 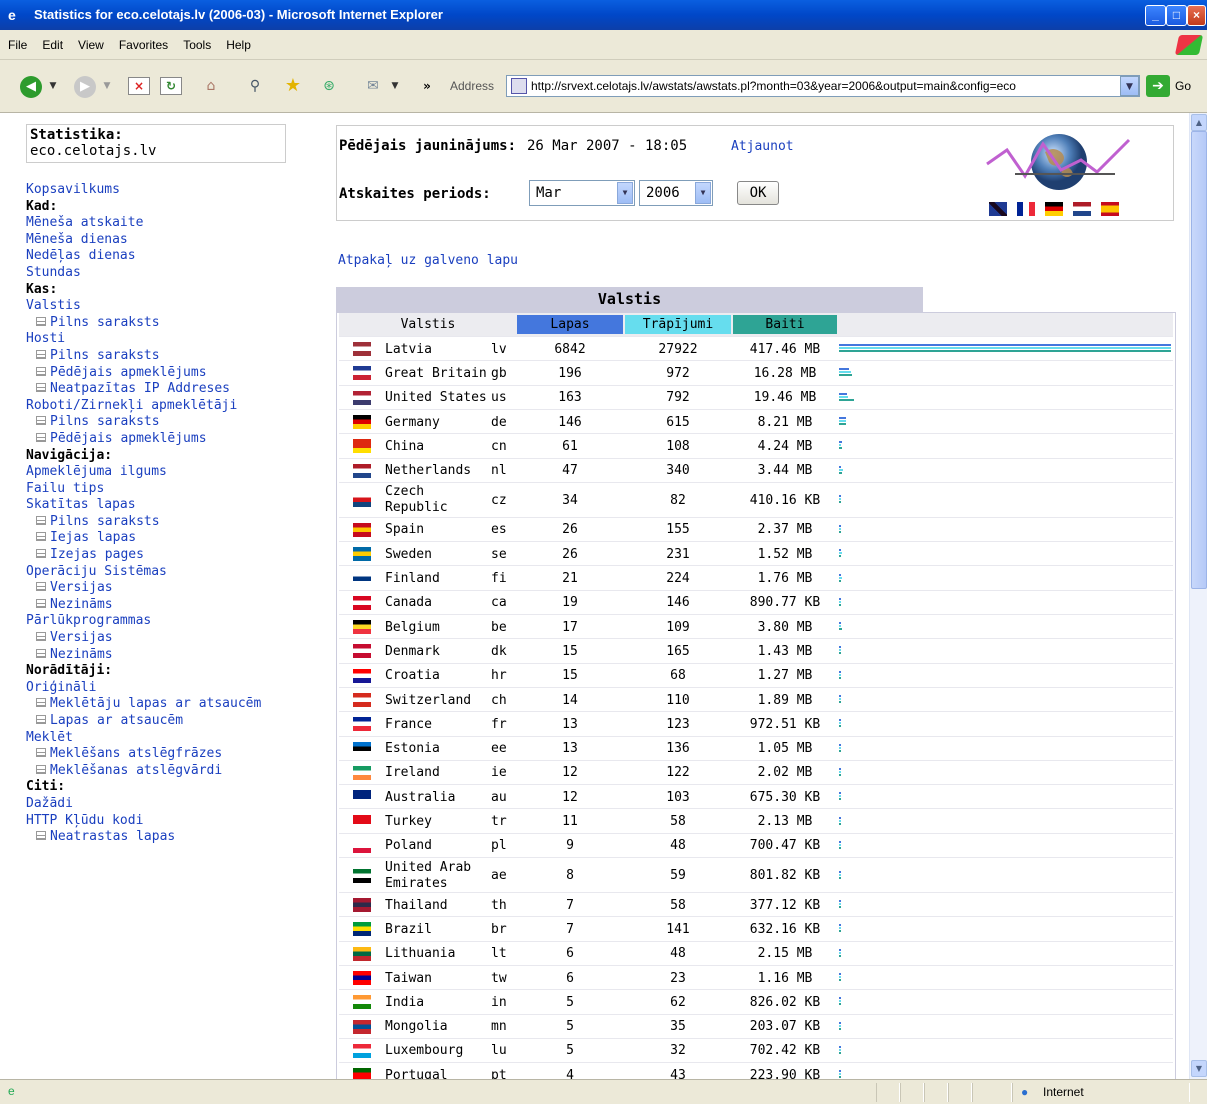 I want to click on mail-dropdown-icon: ▼, so click(x=395, y=86).